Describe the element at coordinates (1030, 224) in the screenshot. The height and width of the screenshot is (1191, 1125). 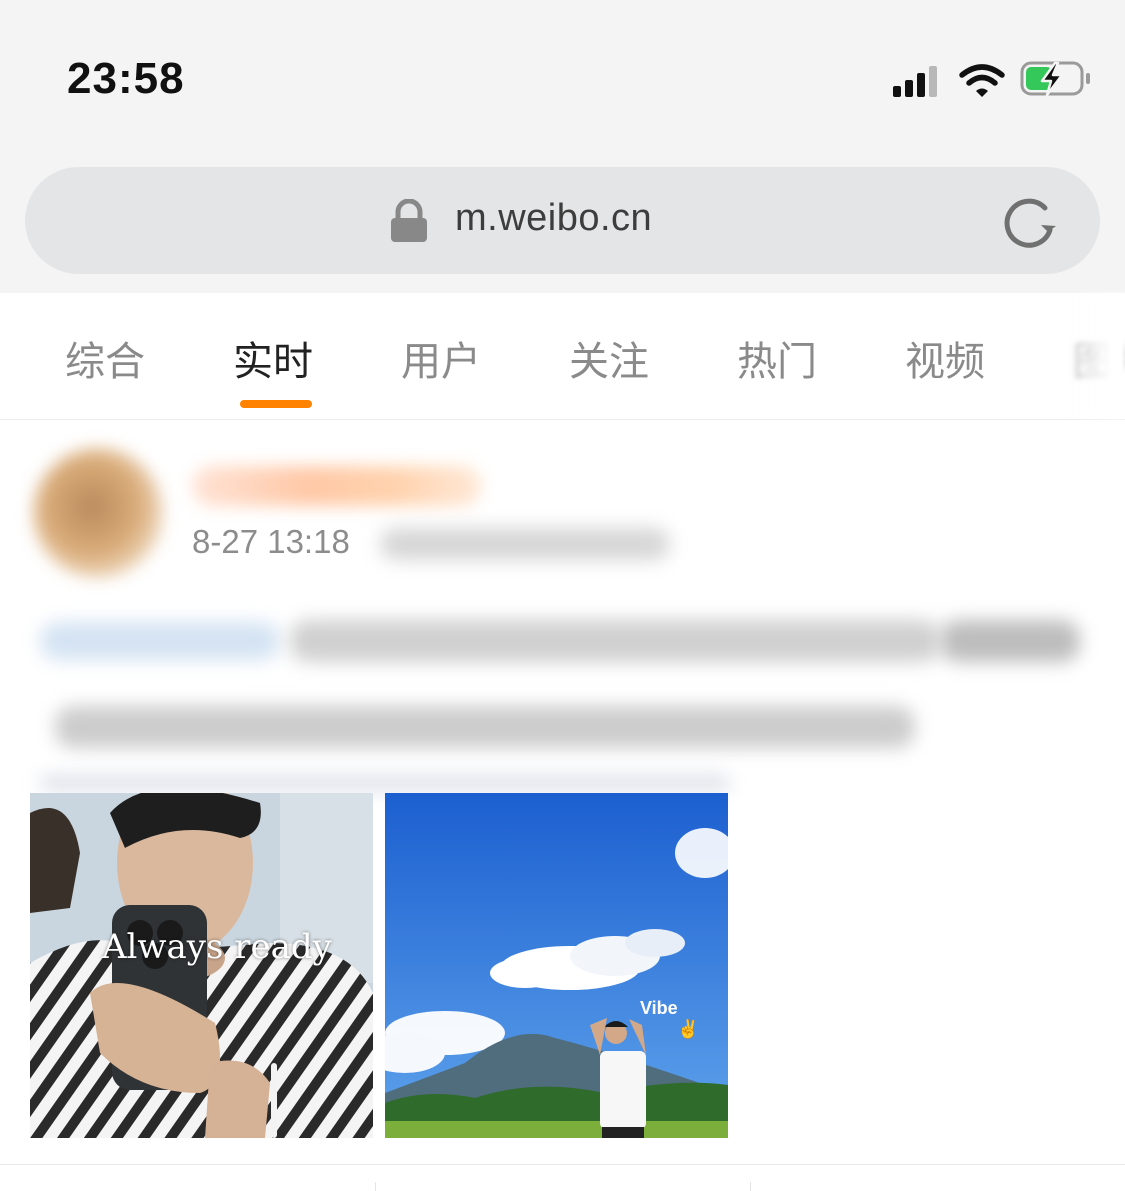
I see `reload-icon` at that location.